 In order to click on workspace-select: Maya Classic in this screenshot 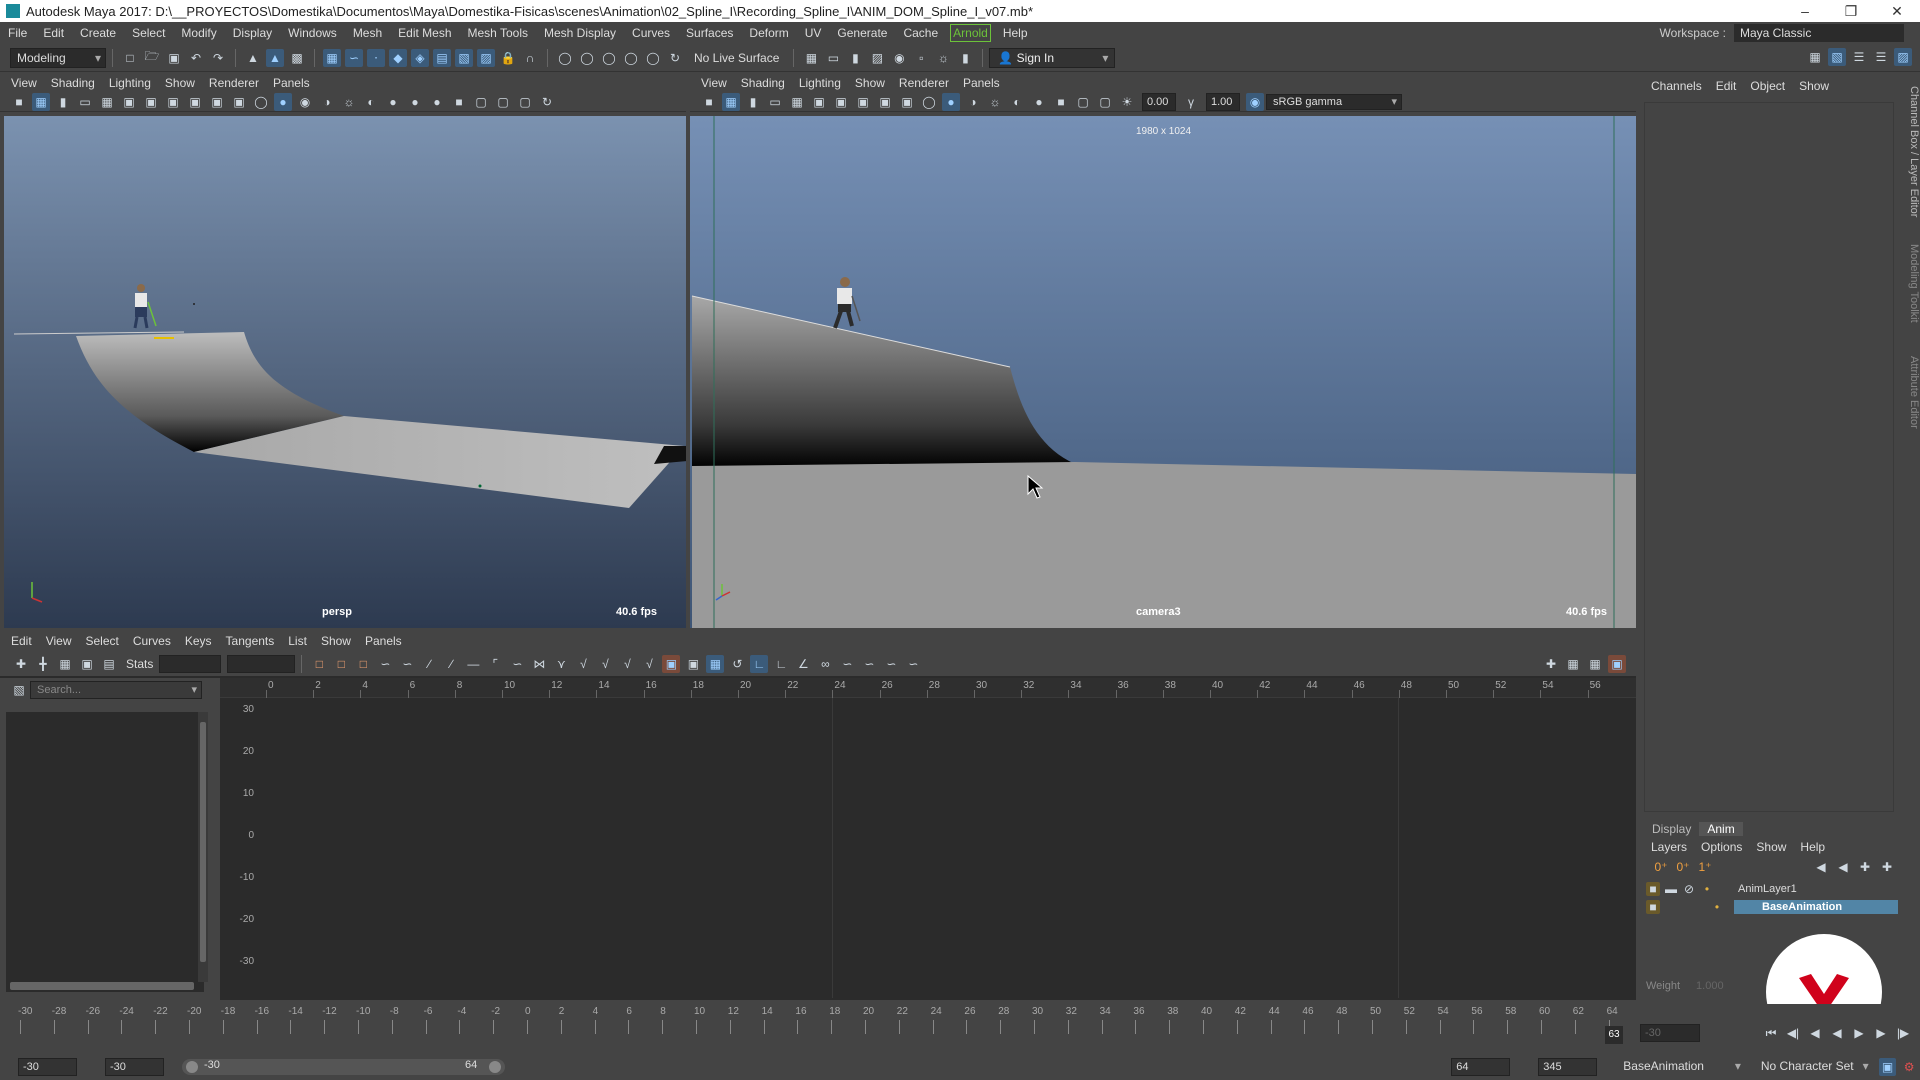, I will do `click(1819, 33)`.